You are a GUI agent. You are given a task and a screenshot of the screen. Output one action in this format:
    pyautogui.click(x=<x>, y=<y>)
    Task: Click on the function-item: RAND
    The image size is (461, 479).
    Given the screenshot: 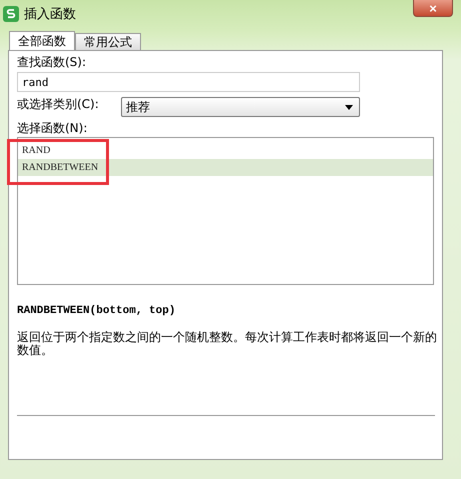 What is the action you would take?
    pyautogui.click(x=225, y=150)
    